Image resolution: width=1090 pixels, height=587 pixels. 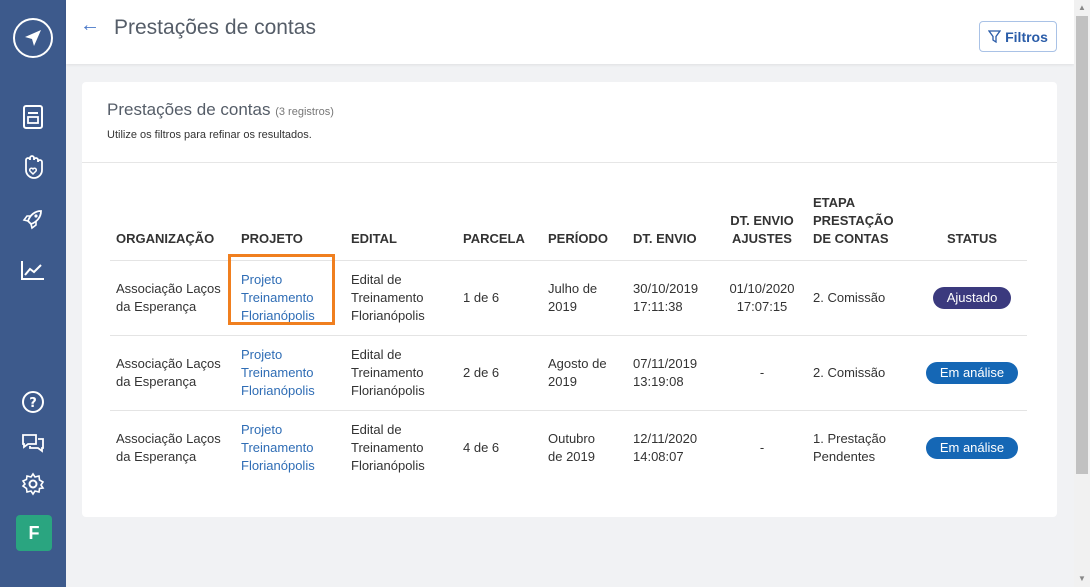 I want to click on col-header-status: STATUS, so click(x=972, y=227).